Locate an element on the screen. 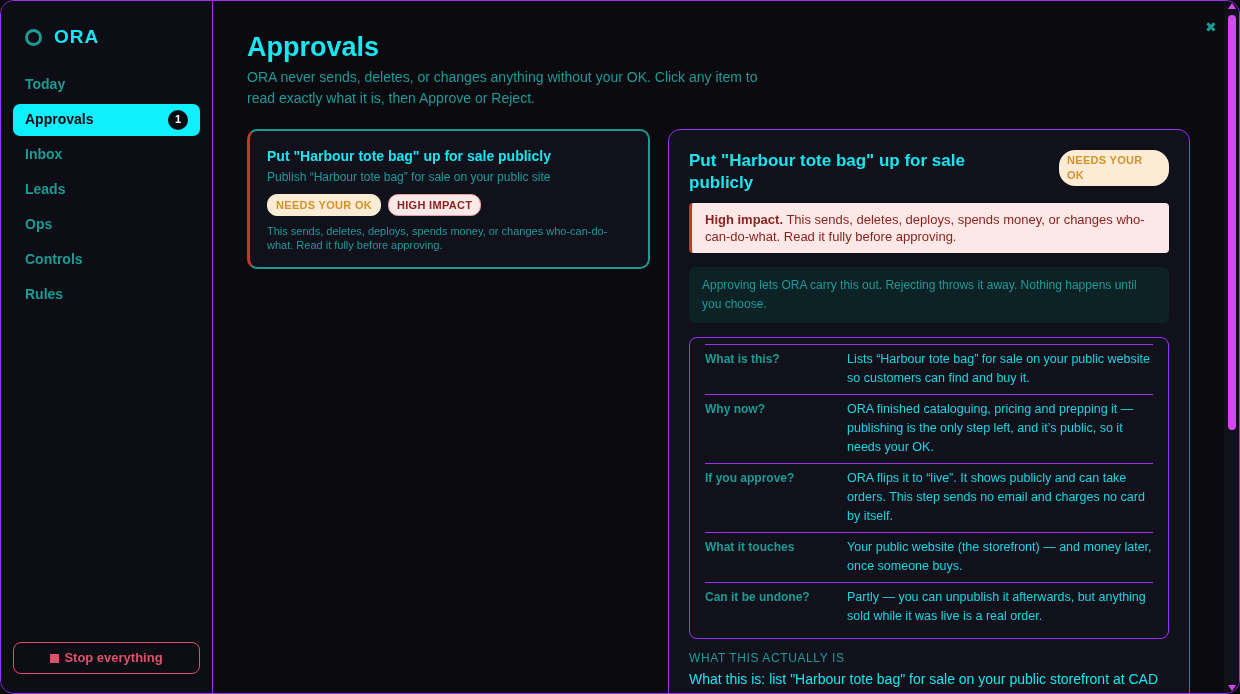 The width and height of the screenshot is (1240, 694). alert-message: High impact. This sends, deletes, deploys, spends money, or changes who-can-do-what. Read it fully before approving. is located at coordinates (929, 228).